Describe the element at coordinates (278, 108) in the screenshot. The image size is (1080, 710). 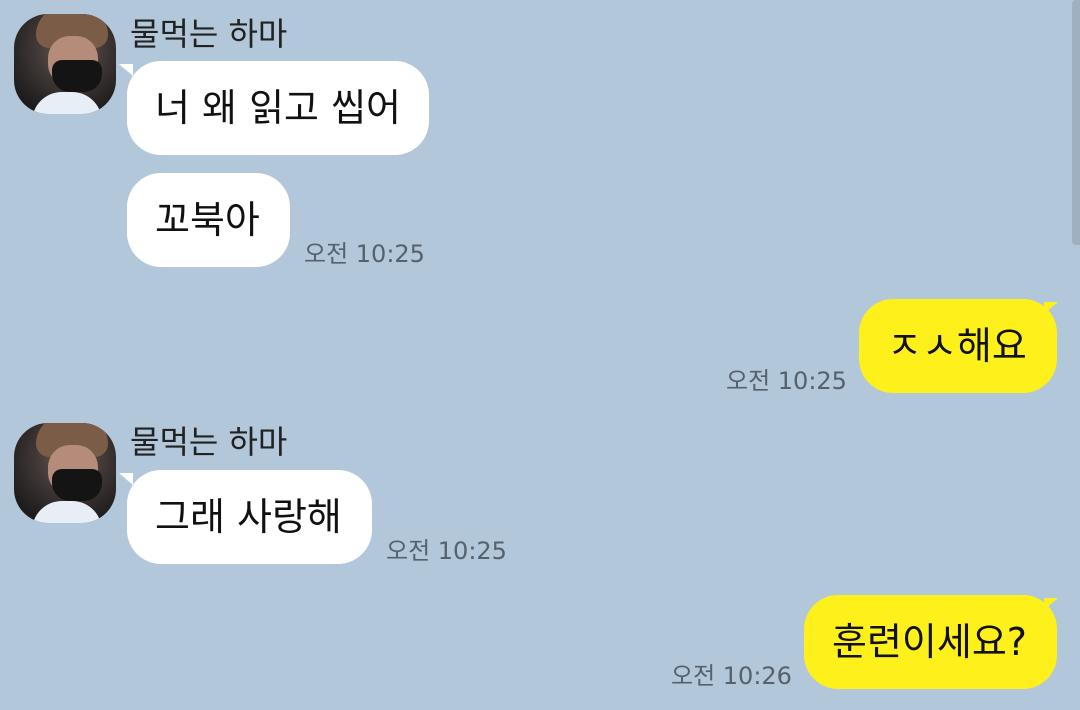
I see `message-bubble: 너 왜 읽고 씹어` at that location.